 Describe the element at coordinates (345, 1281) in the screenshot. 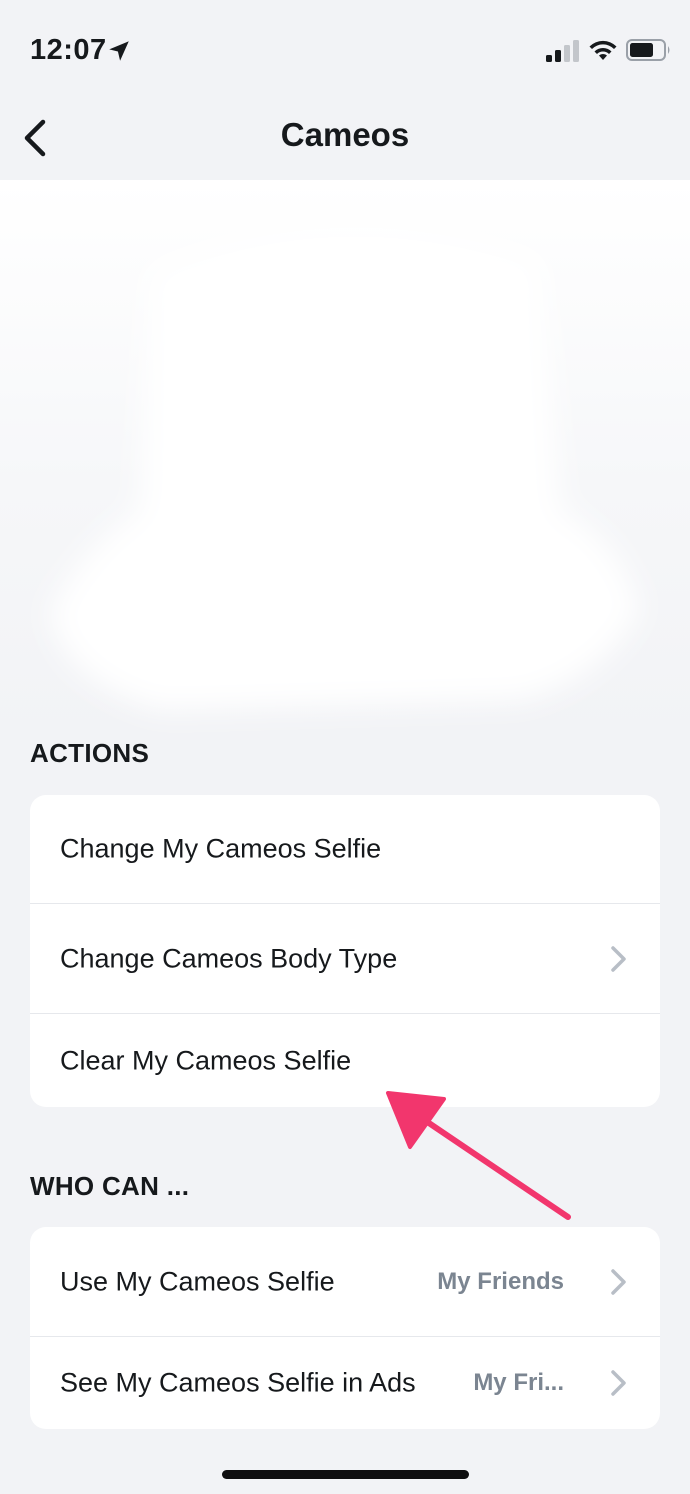

I see `use-cameos-selfie-row: Use My Cameos Selfie My Friends` at that location.